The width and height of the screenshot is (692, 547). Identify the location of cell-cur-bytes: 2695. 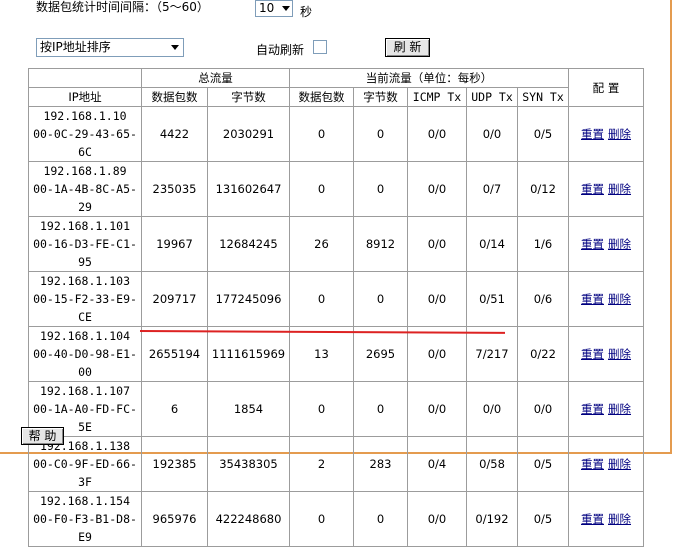
(380, 354).